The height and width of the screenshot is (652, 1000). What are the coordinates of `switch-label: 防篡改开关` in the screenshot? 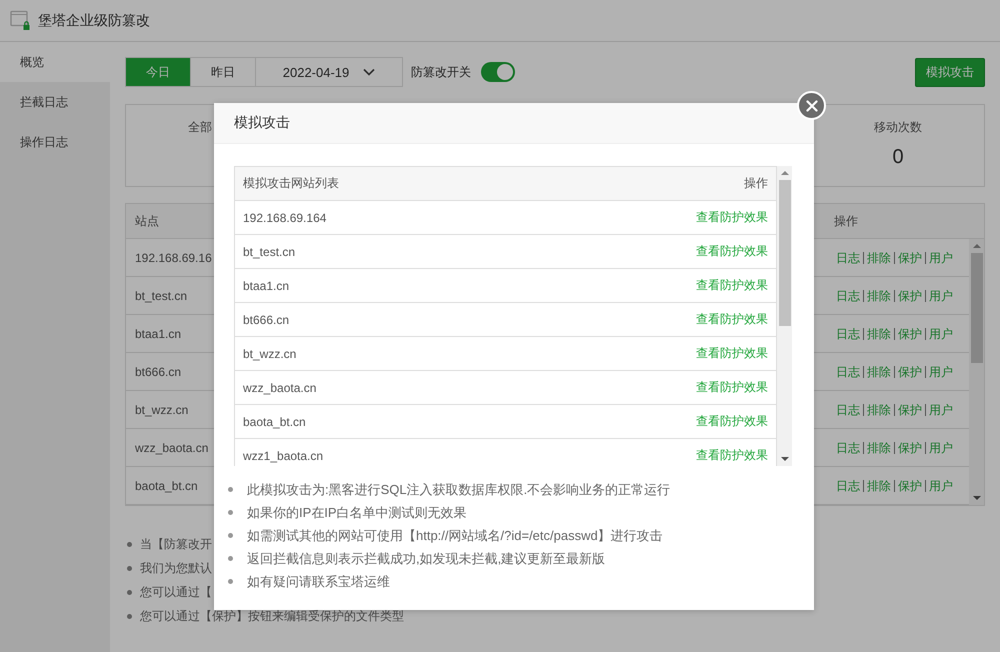 It's located at (441, 72).